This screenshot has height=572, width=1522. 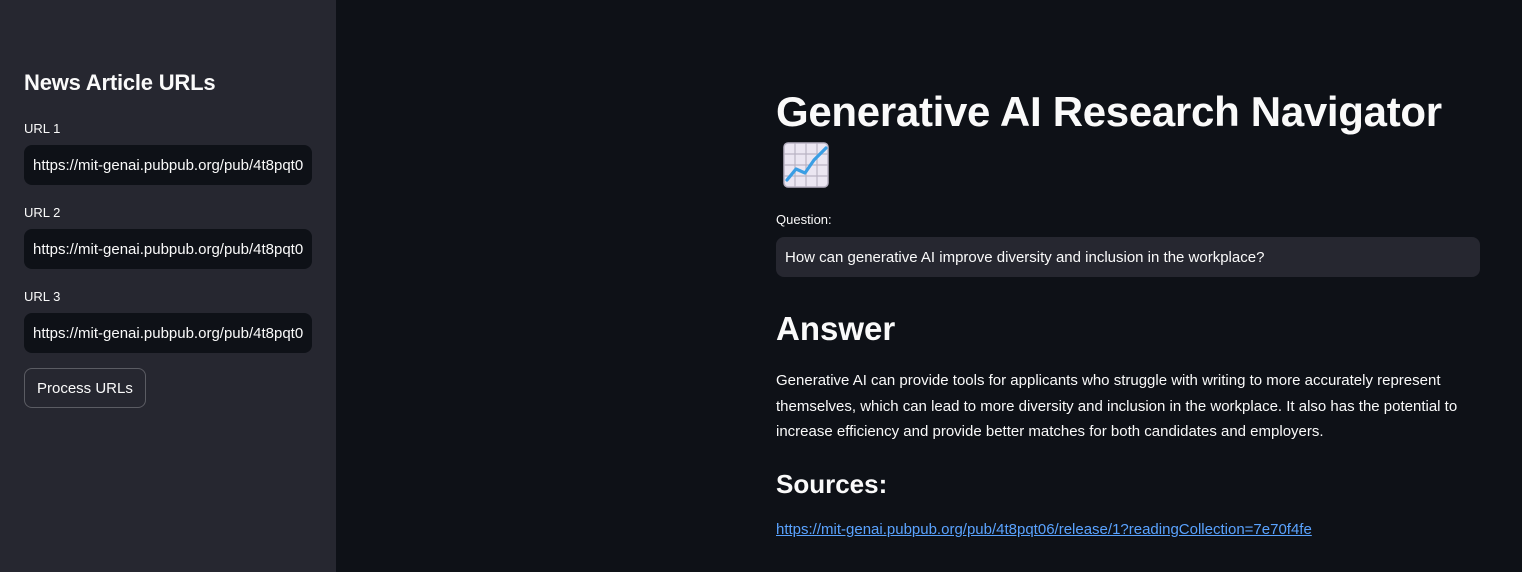 What do you see at coordinates (168, 165) in the screenshot?
I see `url-1-input` at bounding box center [168, 165].